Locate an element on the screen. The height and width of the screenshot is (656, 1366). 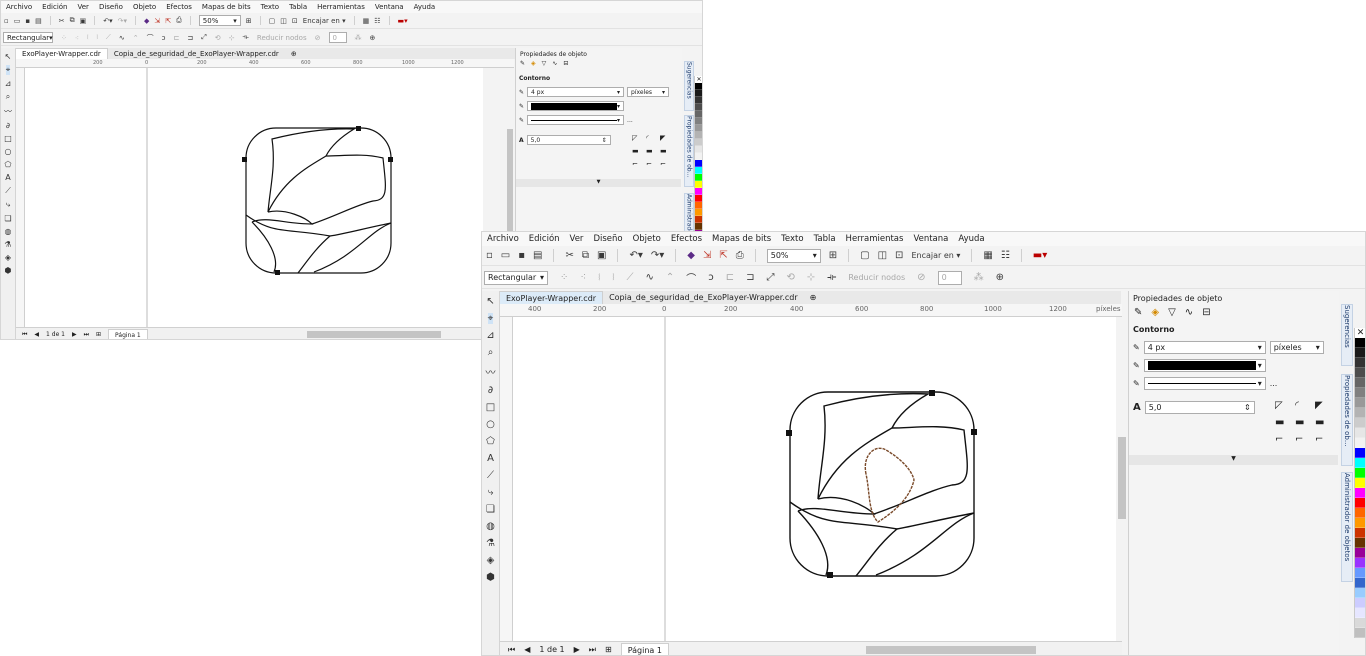
palette-swatch: ✕ is located at coordinates (1360, 333).